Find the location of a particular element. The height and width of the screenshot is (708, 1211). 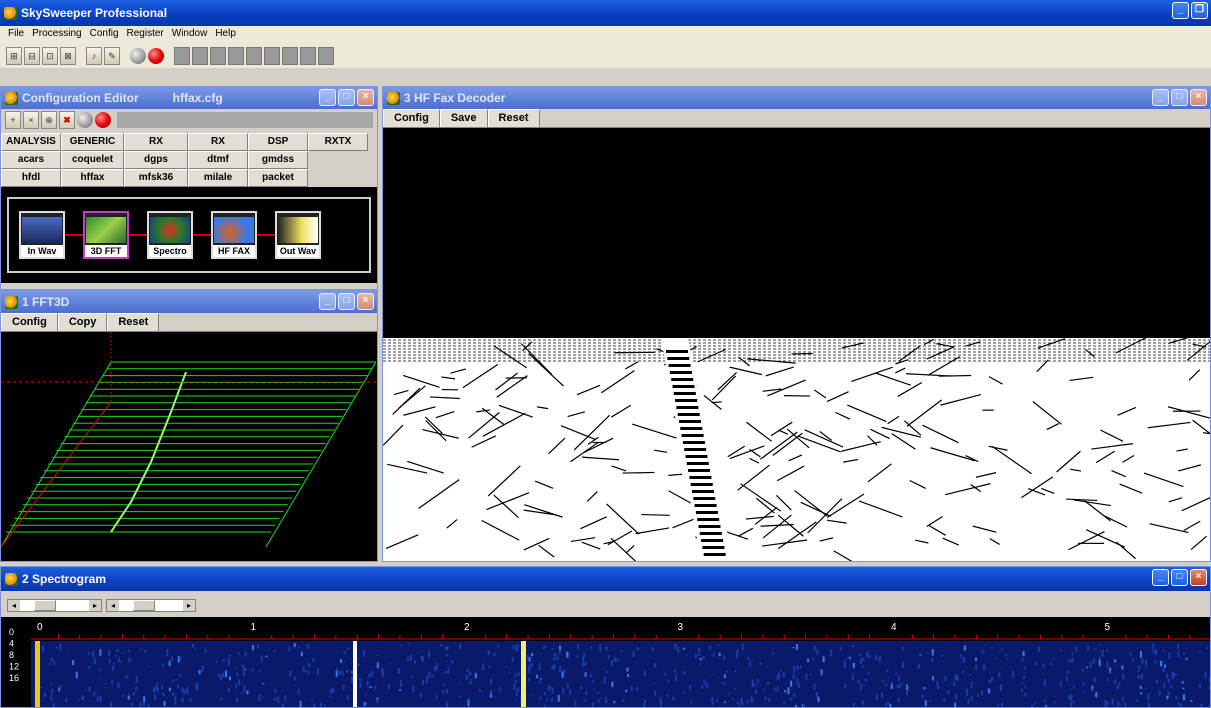

horizontal-scrollbar-2: ◂ ▸ is located at coordinates (151, 605).